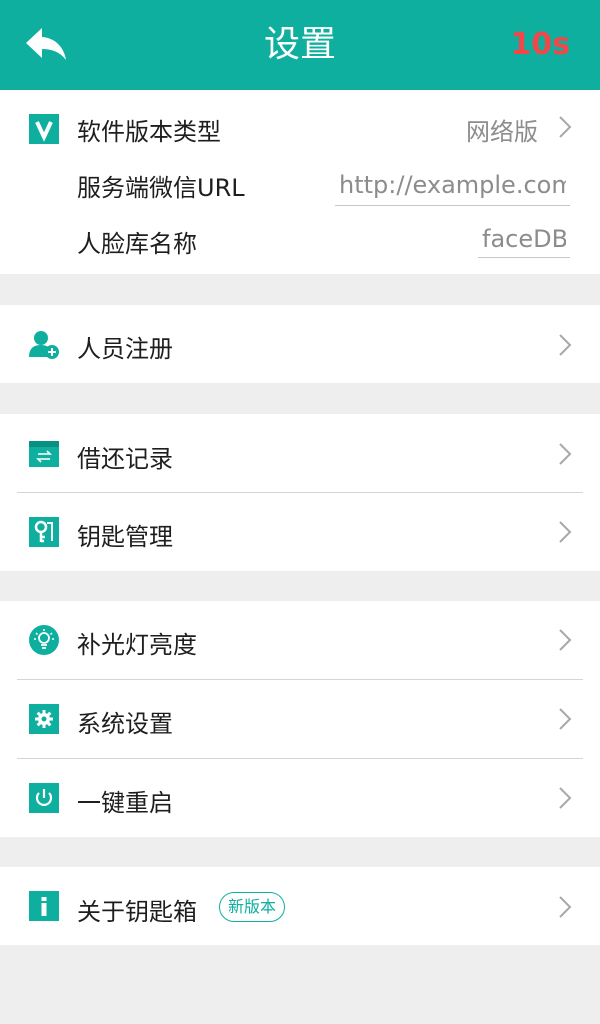  What do you see at coordinates (44, 129) in the screenshot?
I see `version-v-icon` at bounding box center [44, 129].